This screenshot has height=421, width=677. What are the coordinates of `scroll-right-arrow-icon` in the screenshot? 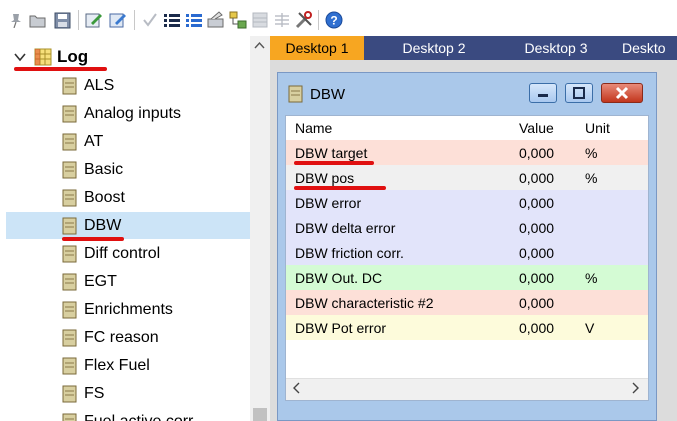 It's located at (636, 389).